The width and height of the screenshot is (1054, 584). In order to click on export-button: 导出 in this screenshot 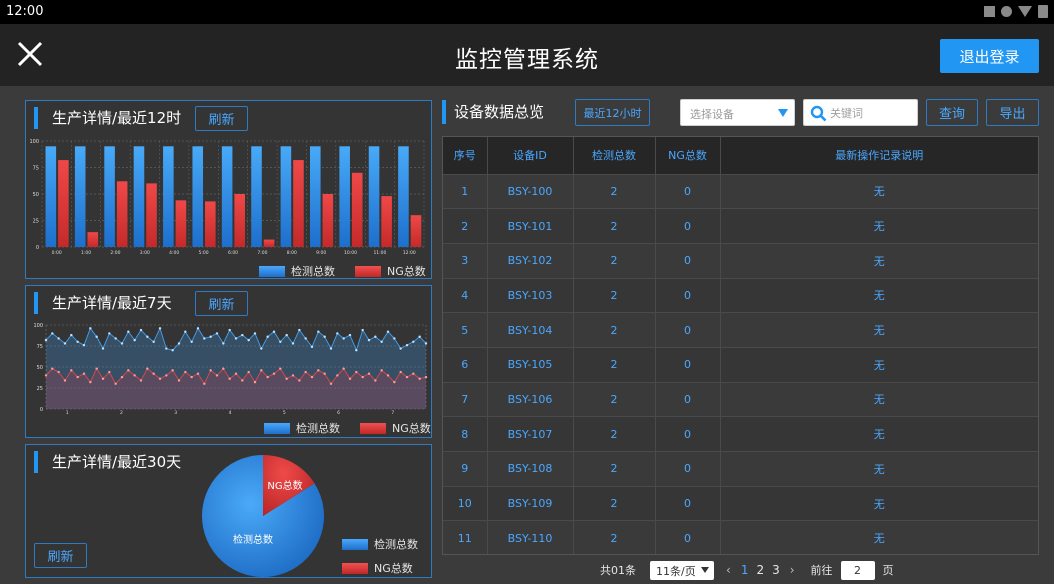, I will do `click(1012, 112)`.